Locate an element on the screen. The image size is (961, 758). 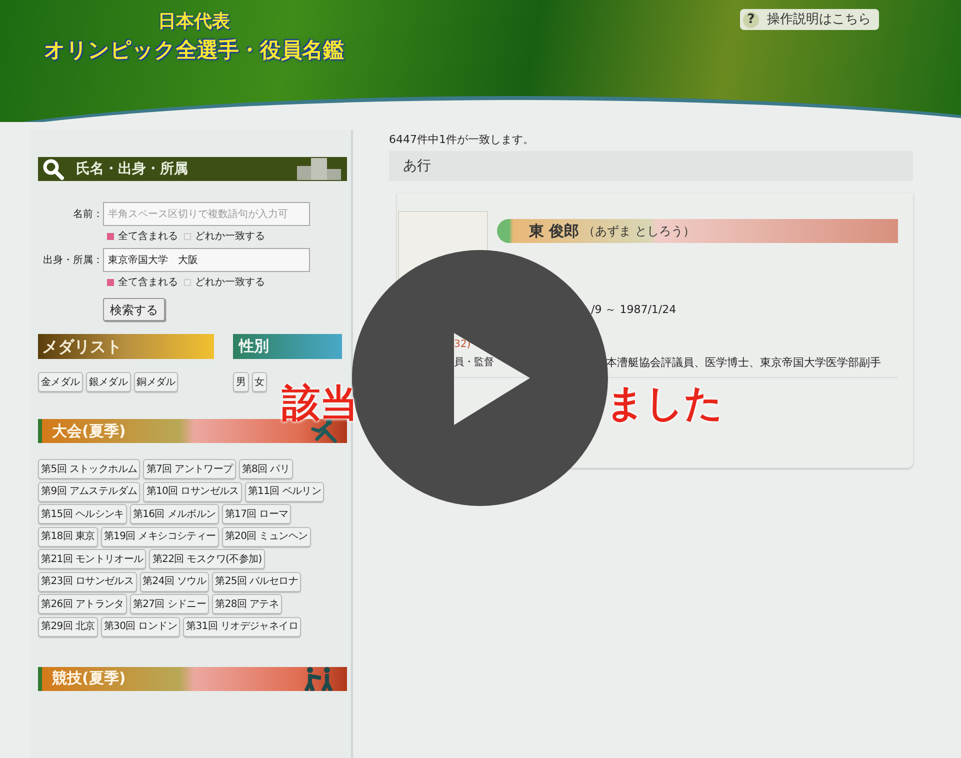
games-filter-button: 第23回 ロサンゼルス is located at coordinates (87, 582).